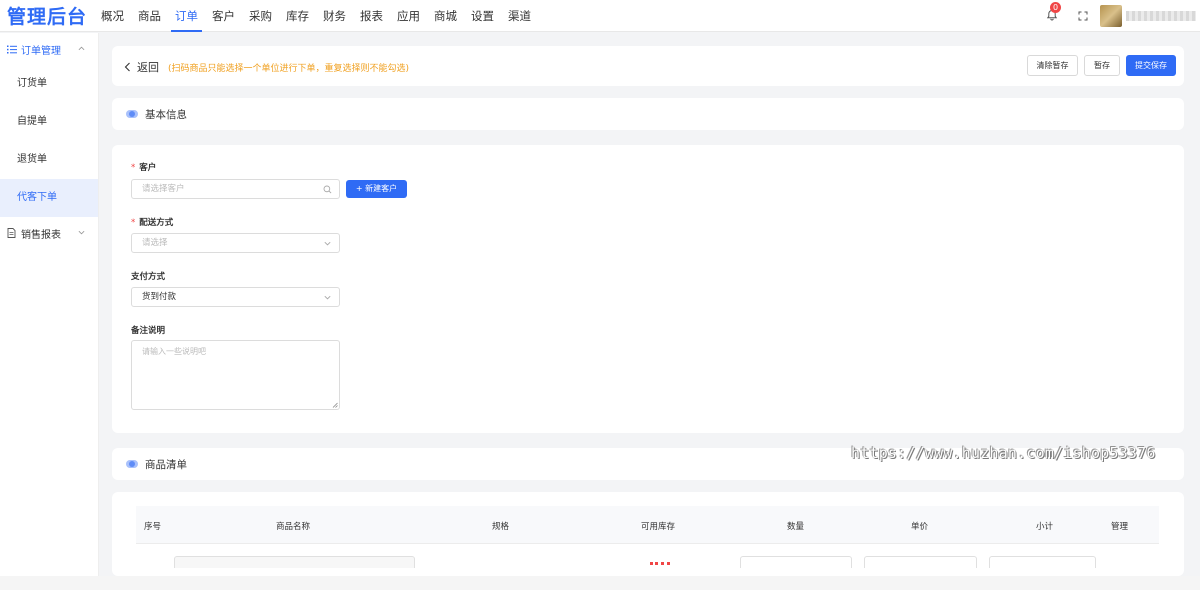 The width and height of the screenshot is (1200, 590). Describe the element at coordinates (660, 564) in the screenshot. I see `stock-indicator` at that location.